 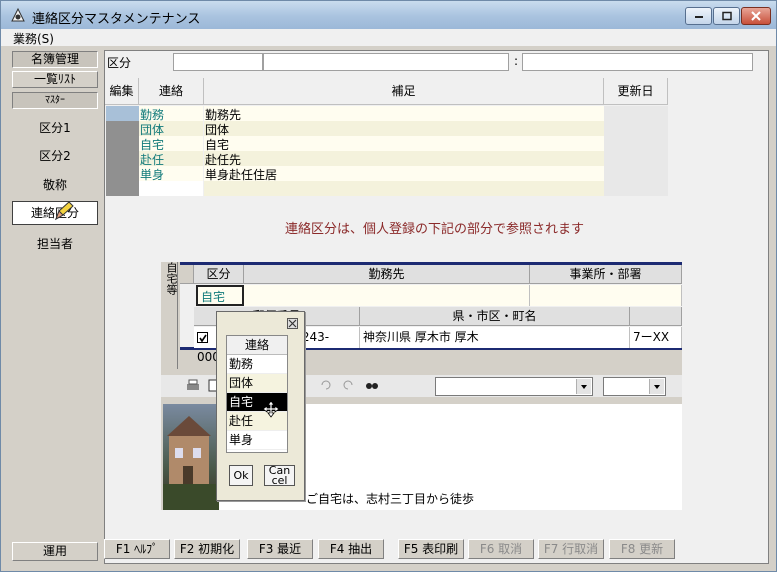 What do you see at coordinates (351, 549) in the screenshot?
I see `f4-extract-button: F4 抽出` at bounding box center [351, 549].